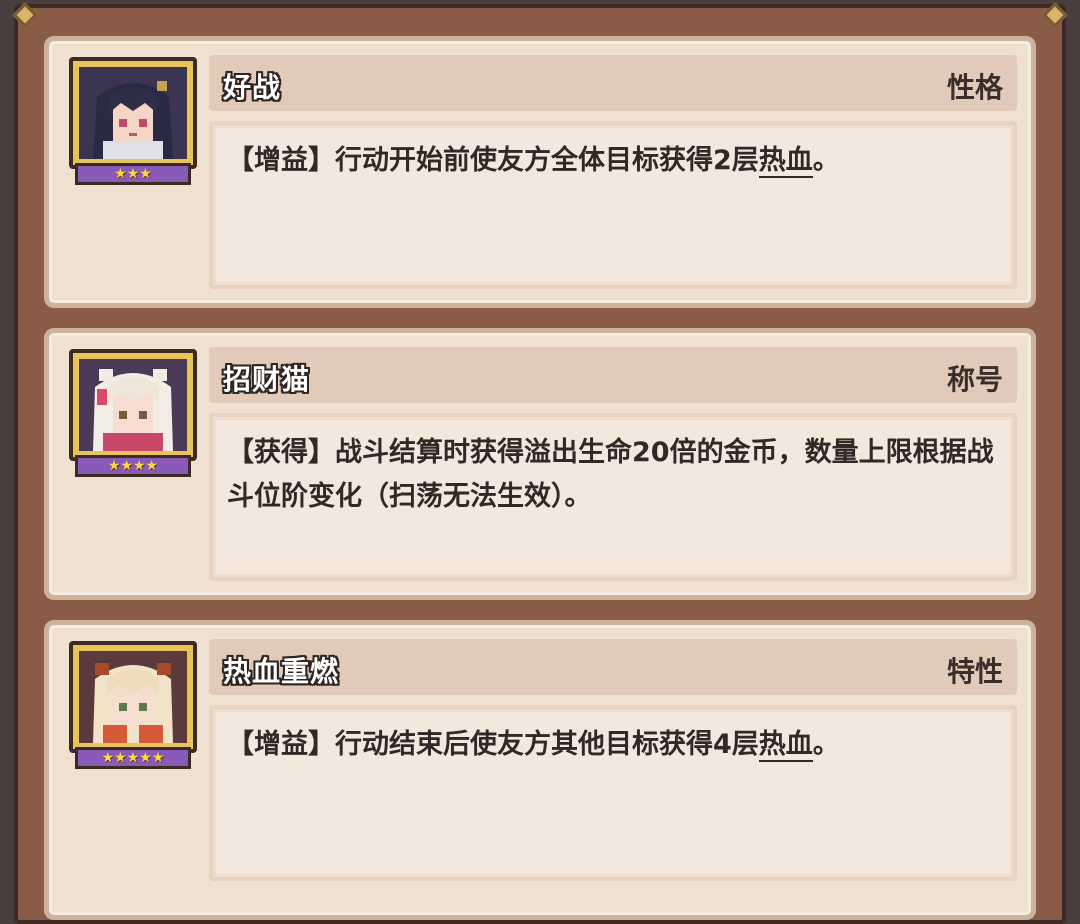 Image resolution: width=1080 pixels, height=924 pixels. What do you see at coordinates (252, 87) in the screenshot?
I see `trait-name: 好战` at bounding box center [252, 87].